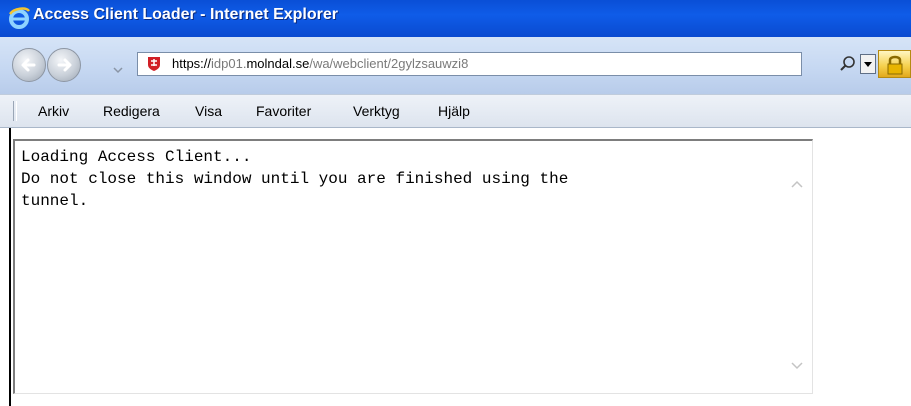 Image resolution: width=911 pixels, height=406 pixels. I want to click on site-shield-icon, so click(154, 64).